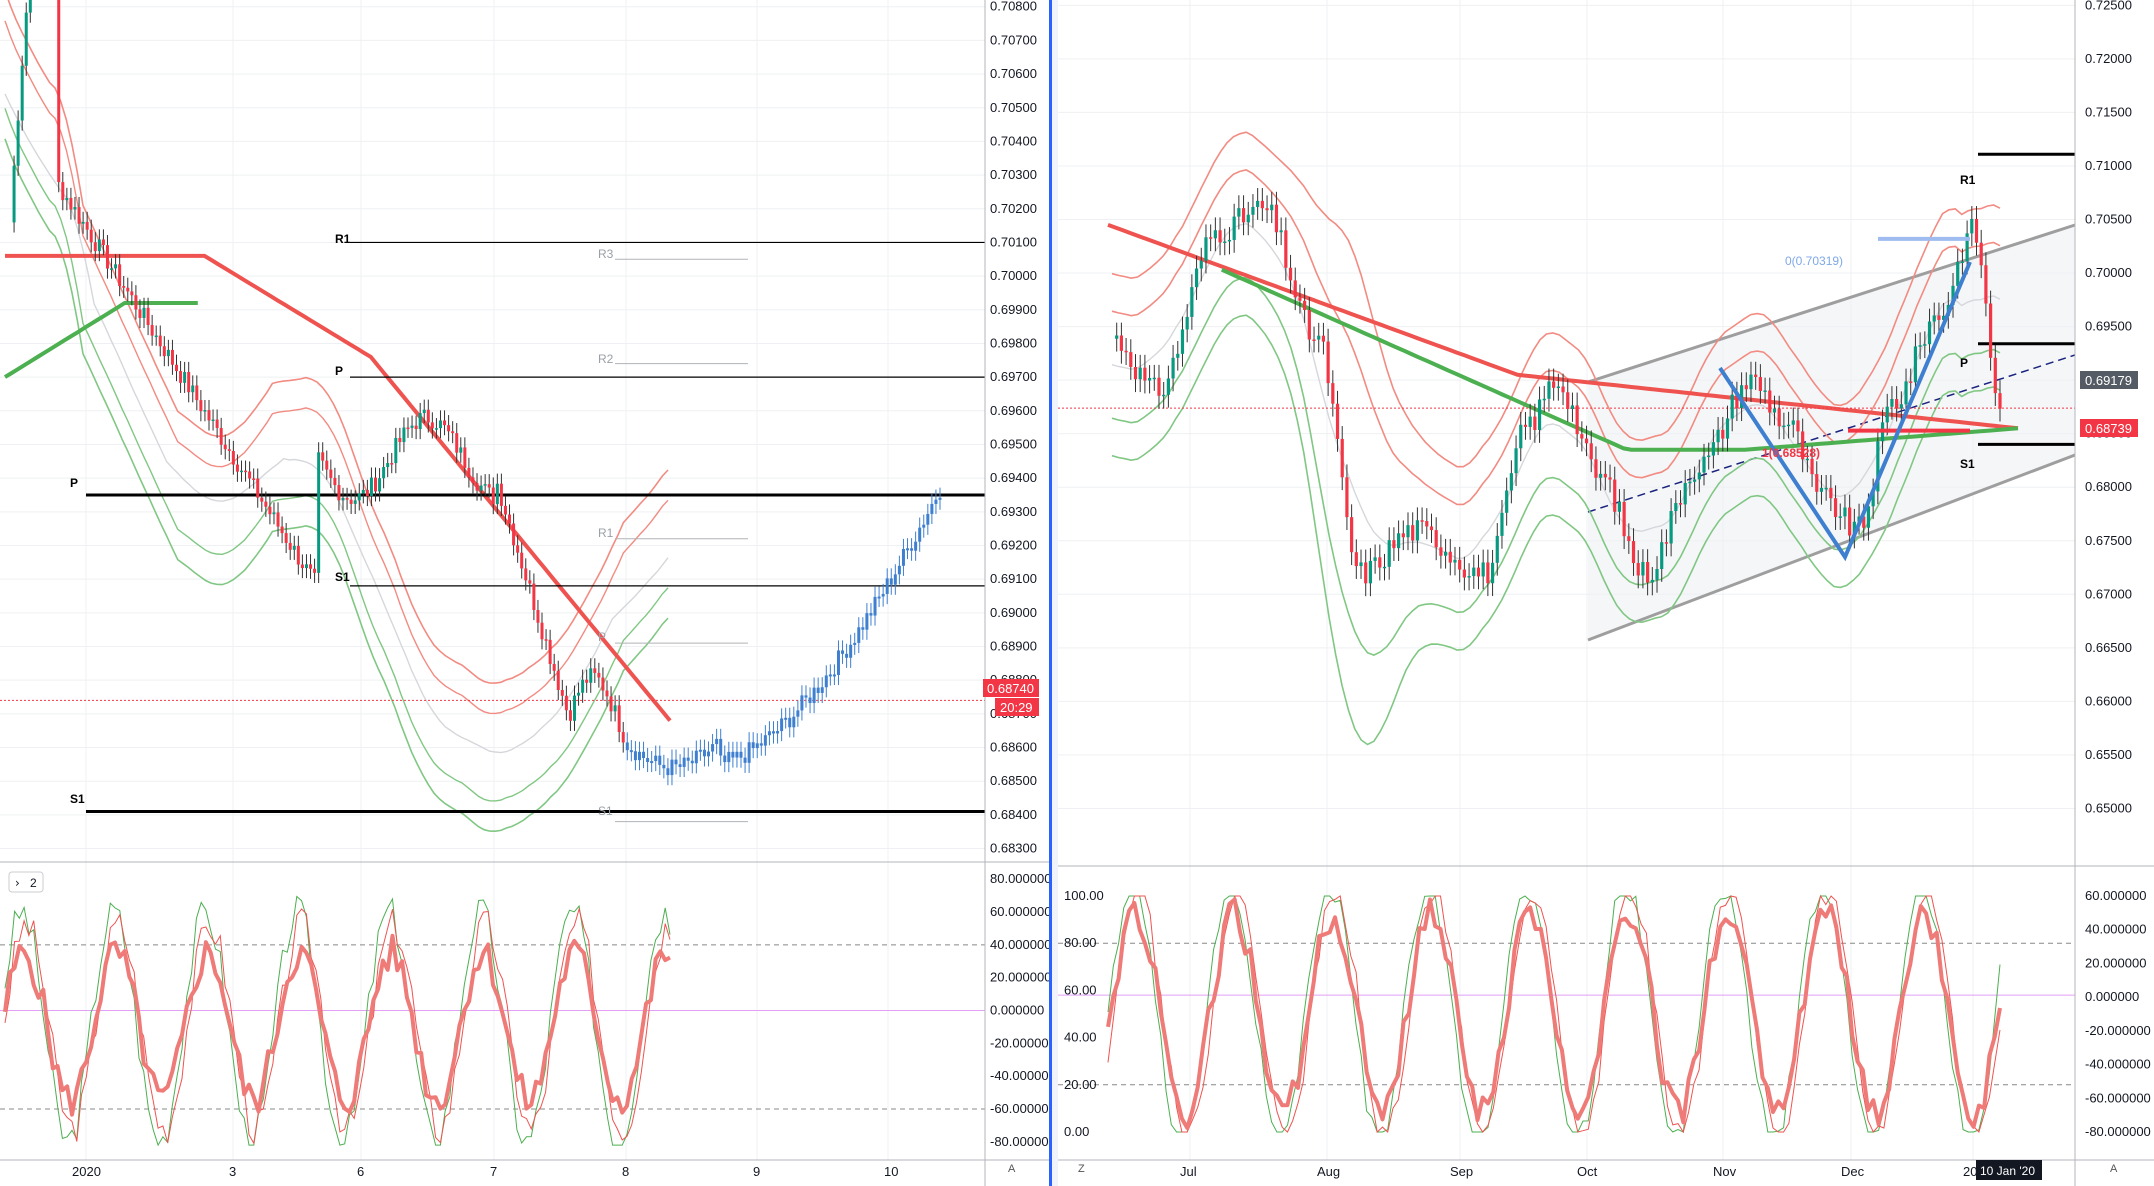 This screenshot has width=2154, height=1186. I want to click on left-price-tick: 0.70800, so click(1013, 7).